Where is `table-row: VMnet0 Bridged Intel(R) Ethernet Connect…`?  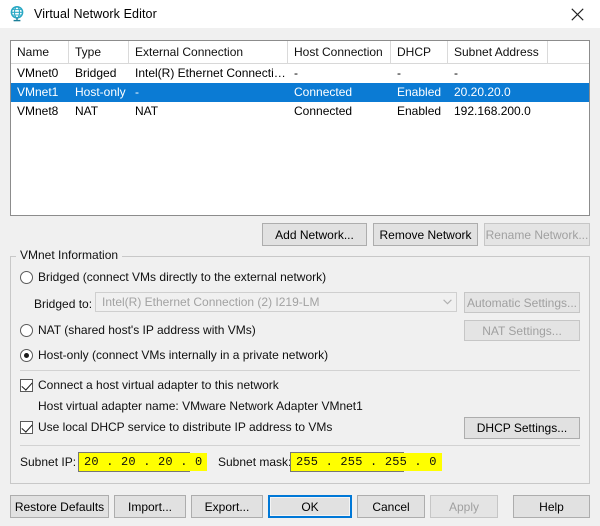
table-row: VMnet0 Bridged Intel(R) Ethernet Connect… is located at coordinates (300, 73).